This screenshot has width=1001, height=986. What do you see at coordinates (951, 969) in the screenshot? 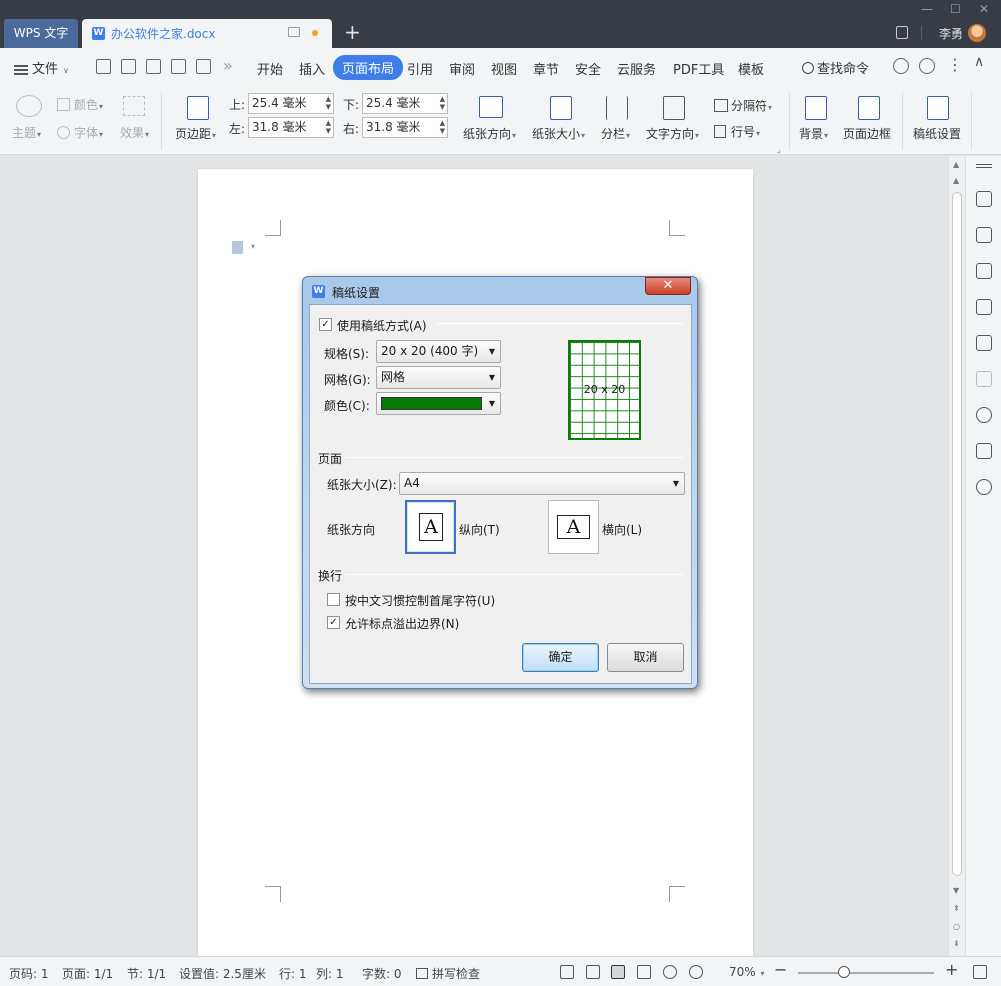
I see `zoom-in-button: +` at bounding box center [951, 969].